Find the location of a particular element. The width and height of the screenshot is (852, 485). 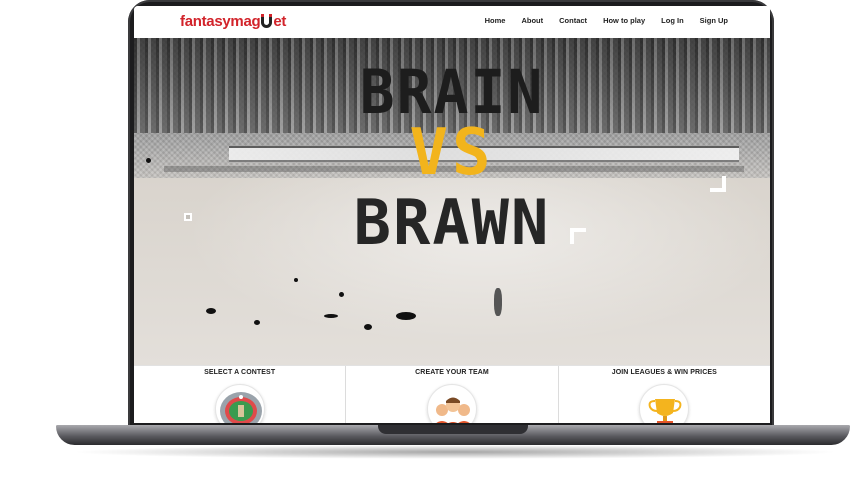

screen-bezel-bottom is located at coordinates (452, 423).